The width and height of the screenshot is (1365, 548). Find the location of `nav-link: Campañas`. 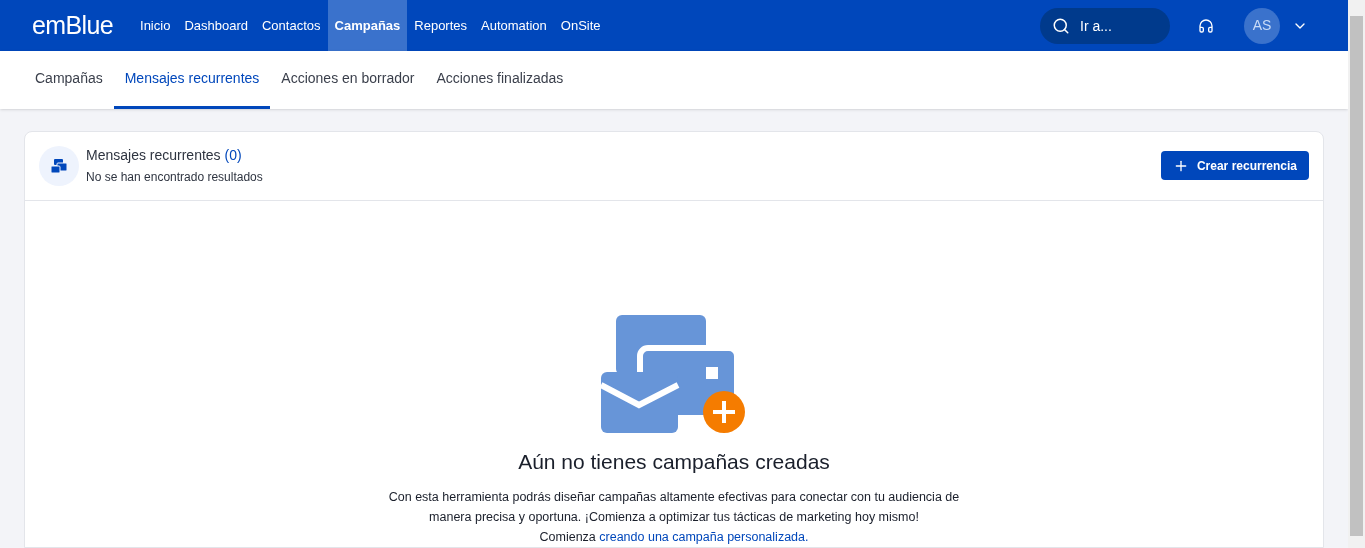

nav-link: Campañas is located at coordinates (367, 26).